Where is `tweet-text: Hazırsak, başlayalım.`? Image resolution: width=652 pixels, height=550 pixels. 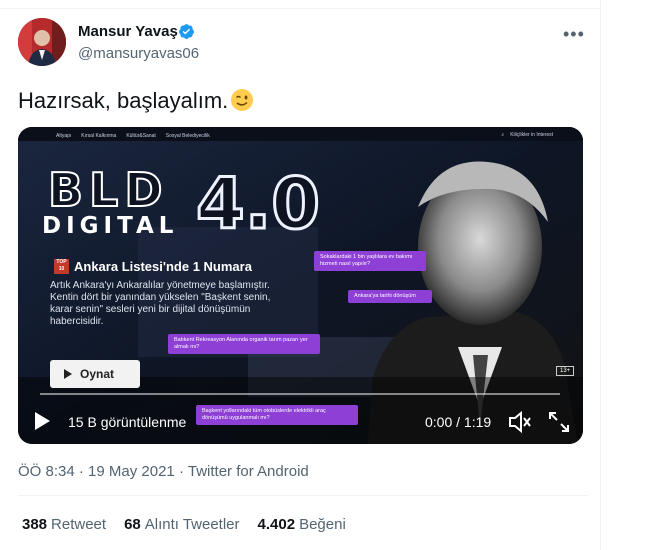 tweet-text: Hazırsak, başlayalım. is located at coordinates (136, 101).